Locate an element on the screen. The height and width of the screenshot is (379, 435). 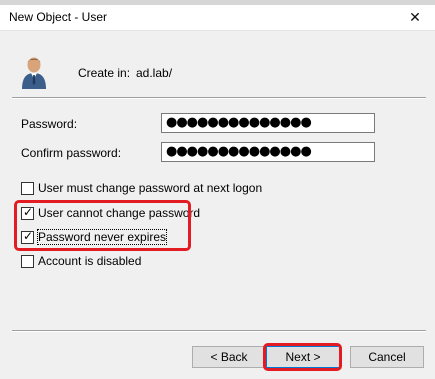
password-label: Password: is located at coordinates (49, 124).